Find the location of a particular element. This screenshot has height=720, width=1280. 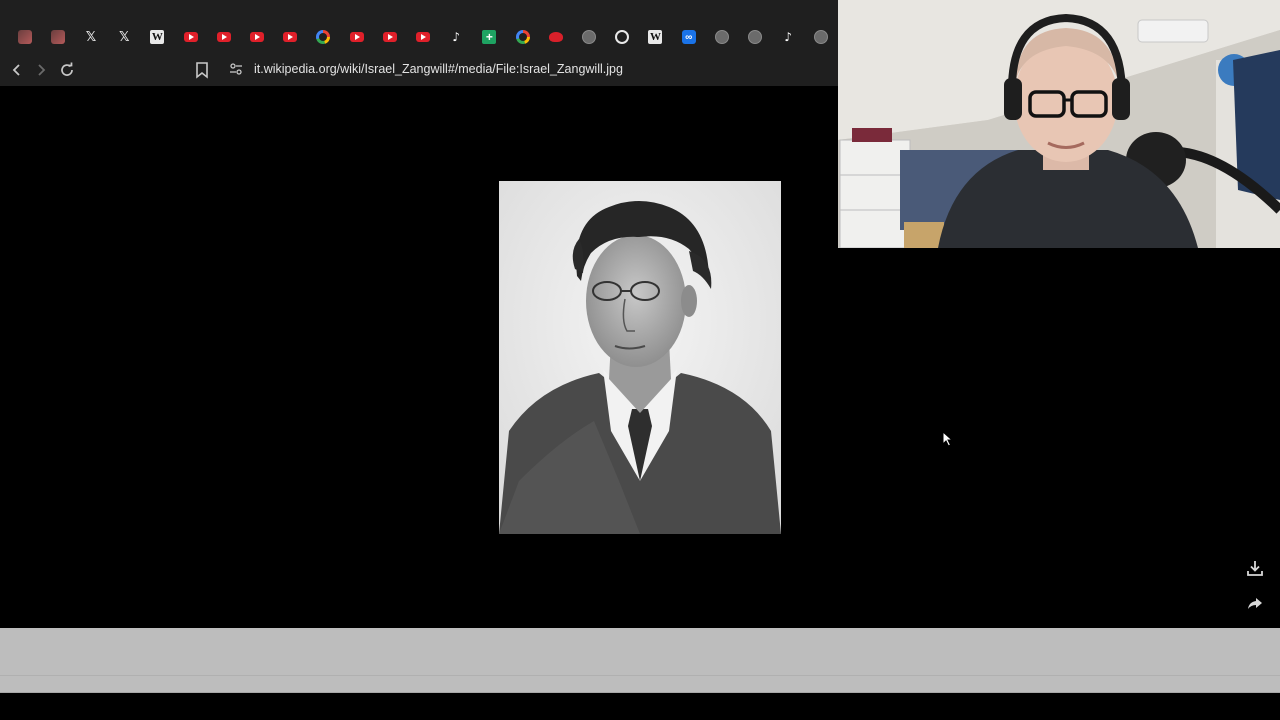

reload-button is located at coordinates (67, 70).